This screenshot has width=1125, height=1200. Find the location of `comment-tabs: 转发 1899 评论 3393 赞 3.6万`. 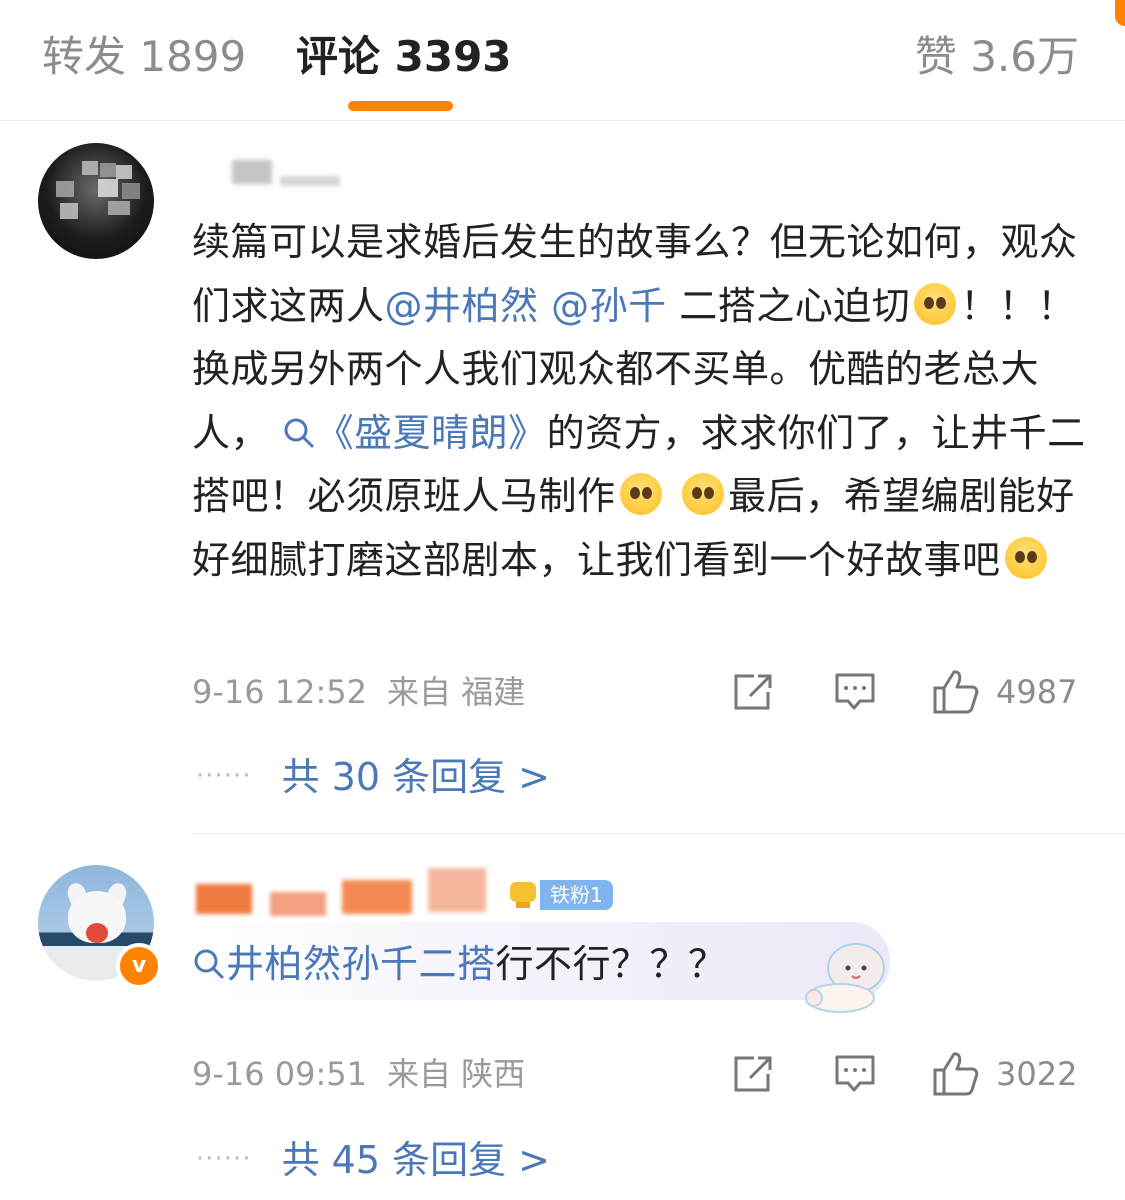

comment-tabs: 转发 1899 评论 3393 赞 3.6万 is located at coordinates (562, 60).